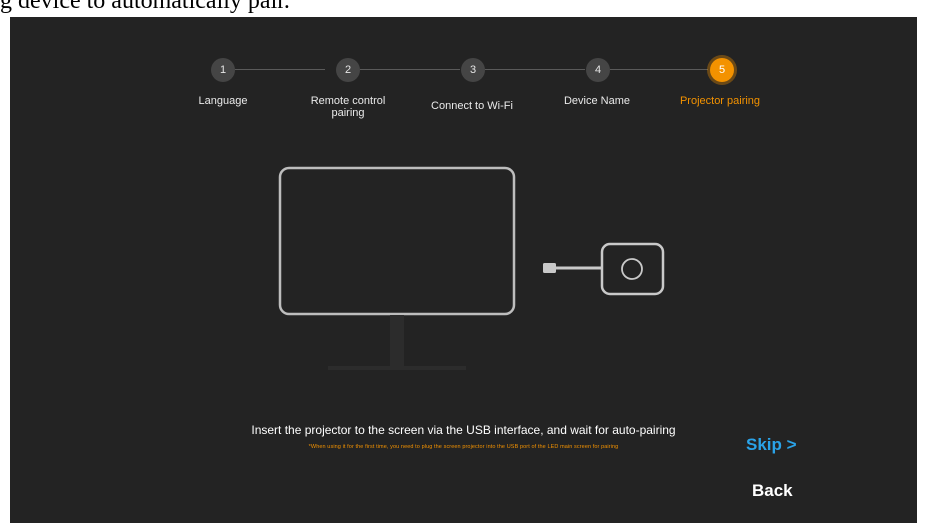 Image resolution: width=925 pixels, height=523 pixels. I want to click on skip-button: Skip >, so click(771, 445).